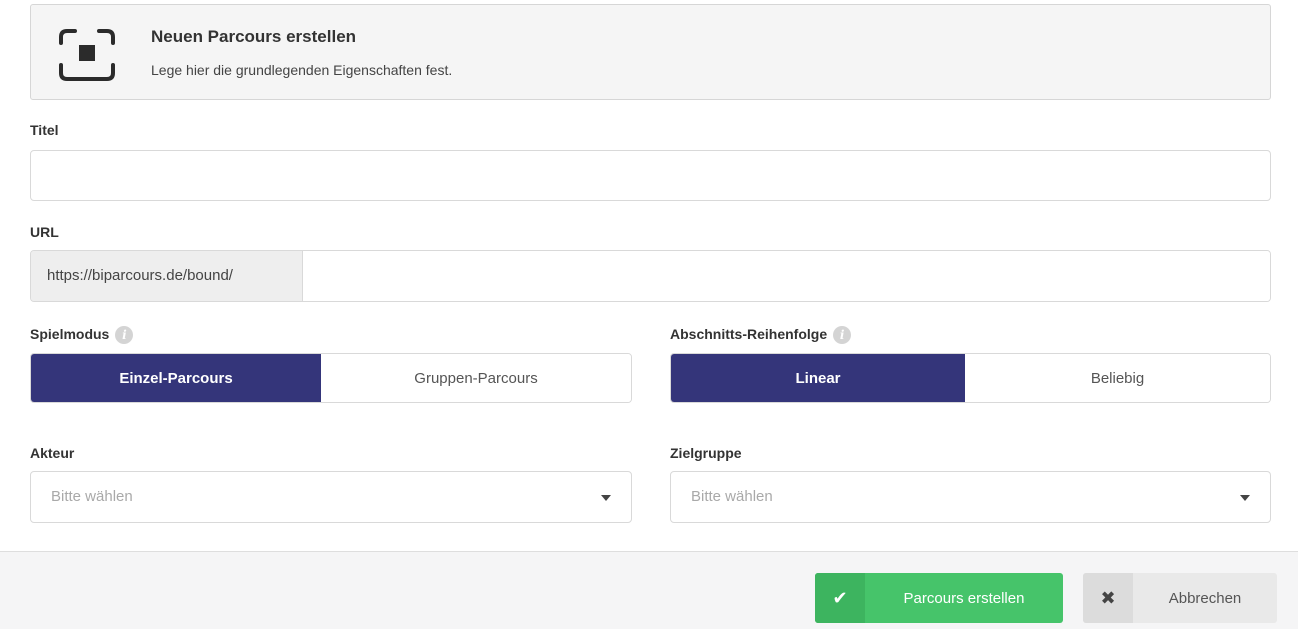 The image size is (1298, 629). Describe the element at coordinates (44, 130) in the screenshot. I see `title-label: Titel` at that location.